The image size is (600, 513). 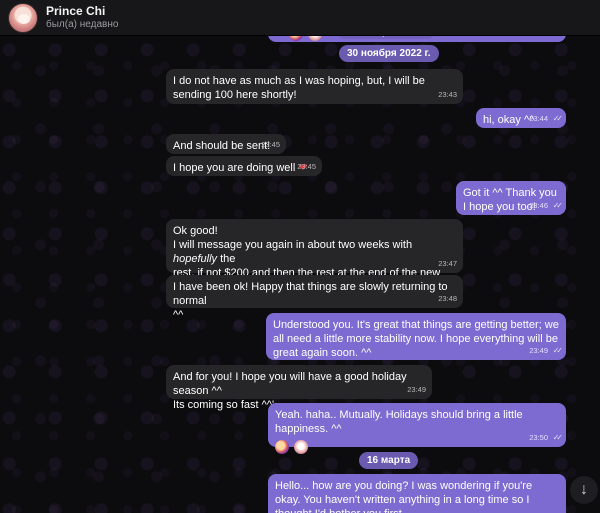 What do you see at coordinates (538, 437) in the screenshot?
I see `message-time: 23:50` at bounding box center [538, 437].